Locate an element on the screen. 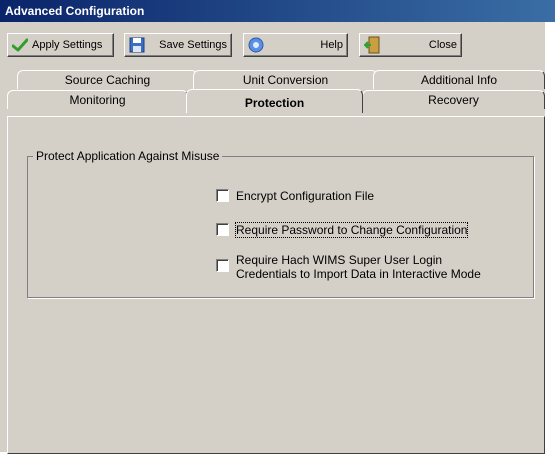 The image size is (555, 459). apply-settings-button: Apply Settings is located at coordinates (60, 45).